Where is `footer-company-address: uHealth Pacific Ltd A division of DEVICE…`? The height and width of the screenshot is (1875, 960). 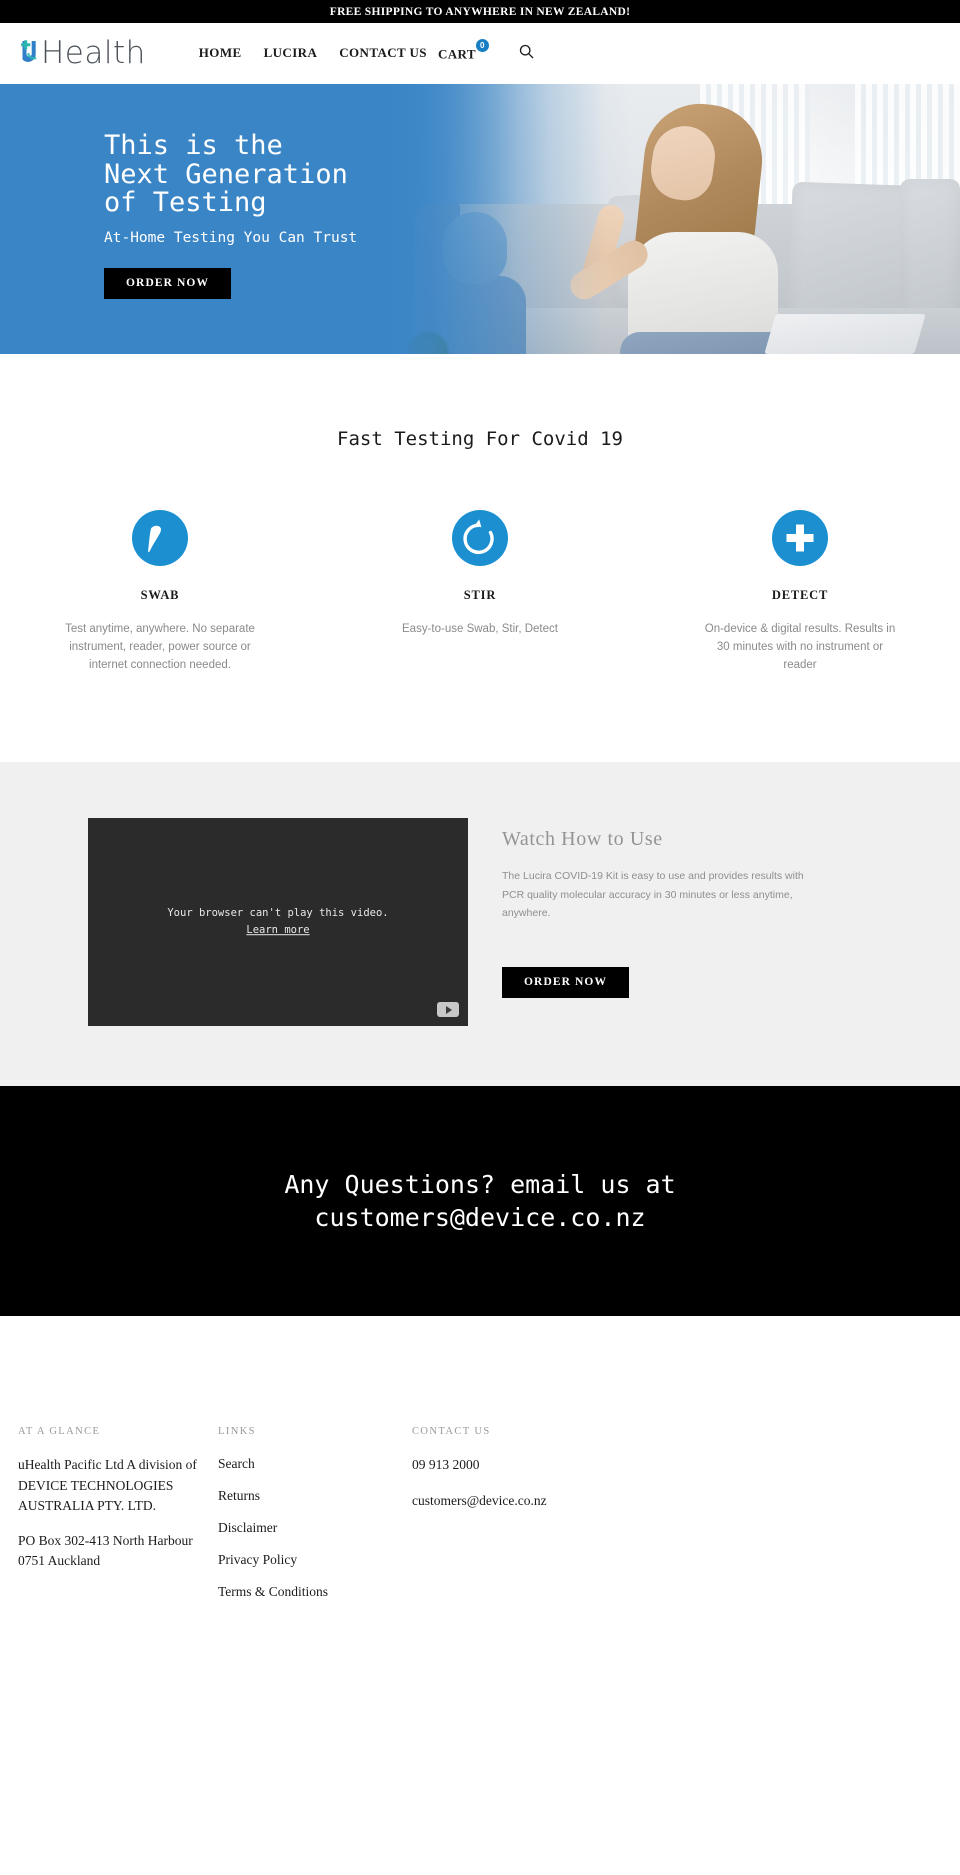 footer-company-address: uHealth Pacific Ltd A division of DEVICE… is located at coordinates (107, 1485).